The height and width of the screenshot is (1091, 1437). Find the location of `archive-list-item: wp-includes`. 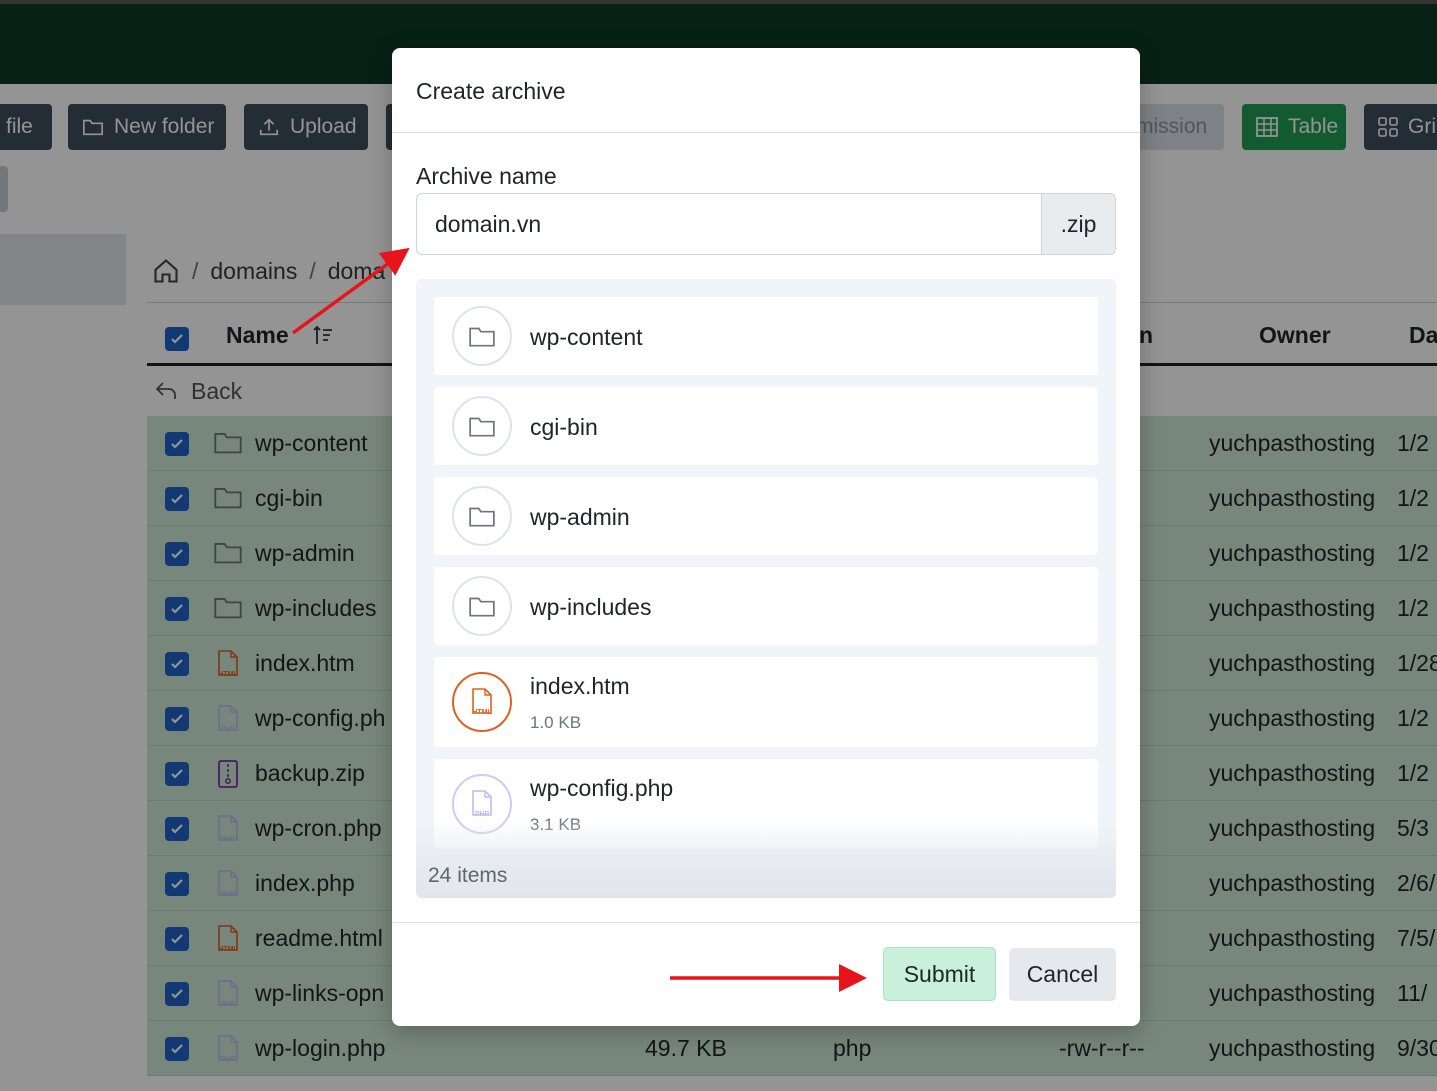

archive-list-item: wp-includes is located at coordinates (766, 606).